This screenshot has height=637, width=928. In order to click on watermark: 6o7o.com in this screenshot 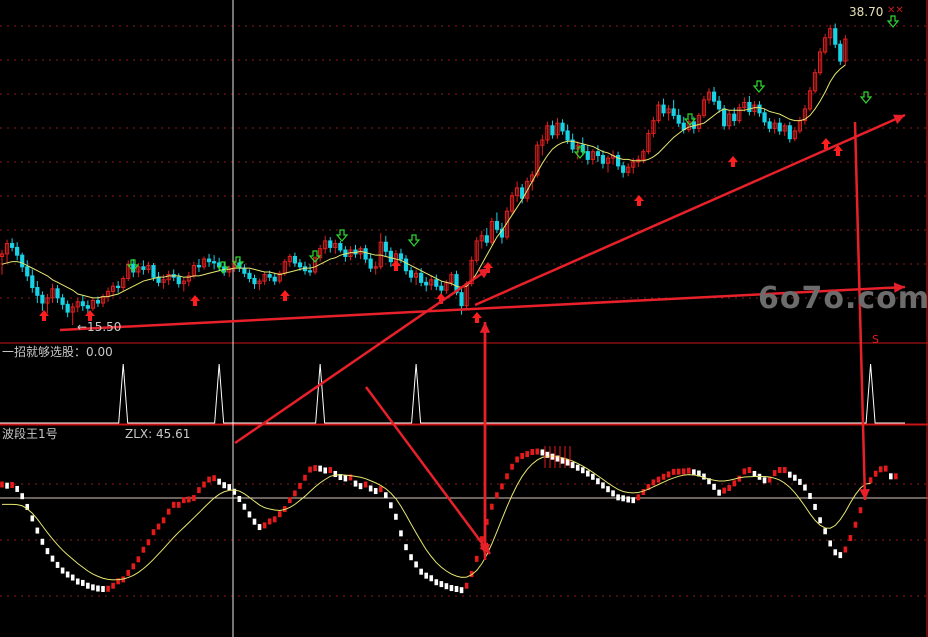, I will do `click(843, 298)`.